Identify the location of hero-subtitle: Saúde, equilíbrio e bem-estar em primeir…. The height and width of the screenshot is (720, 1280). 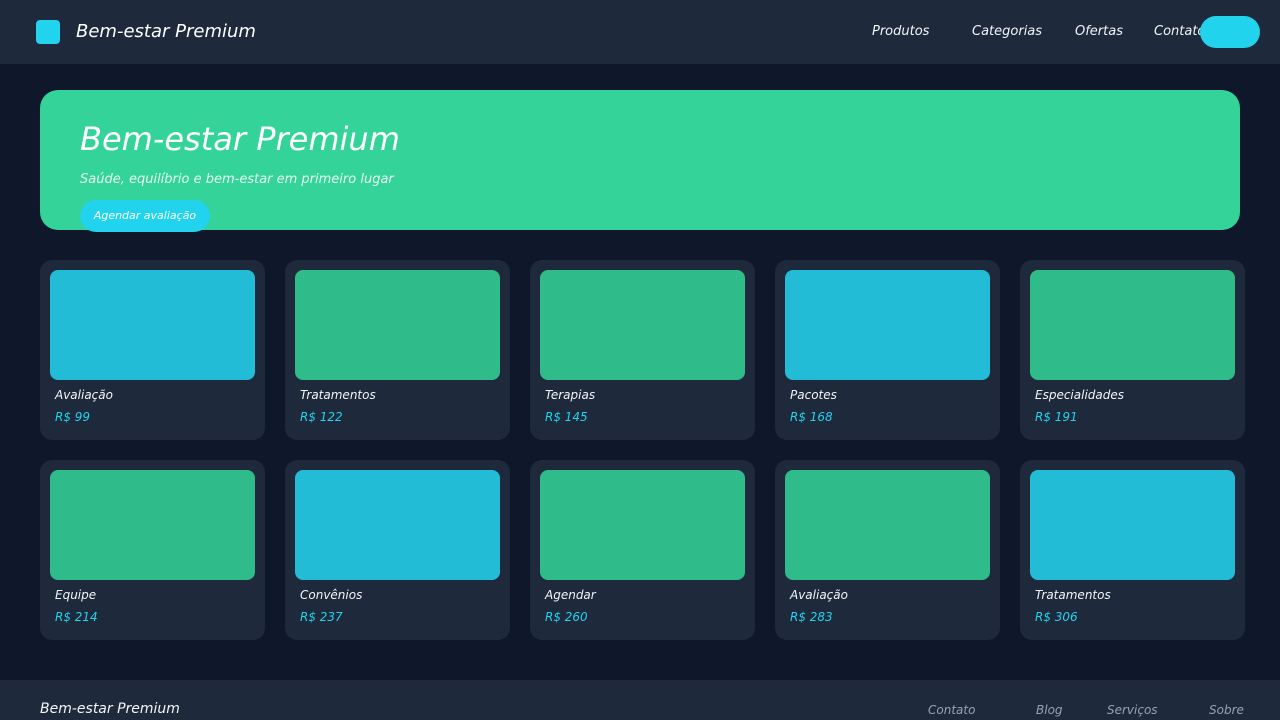
(237, 179).